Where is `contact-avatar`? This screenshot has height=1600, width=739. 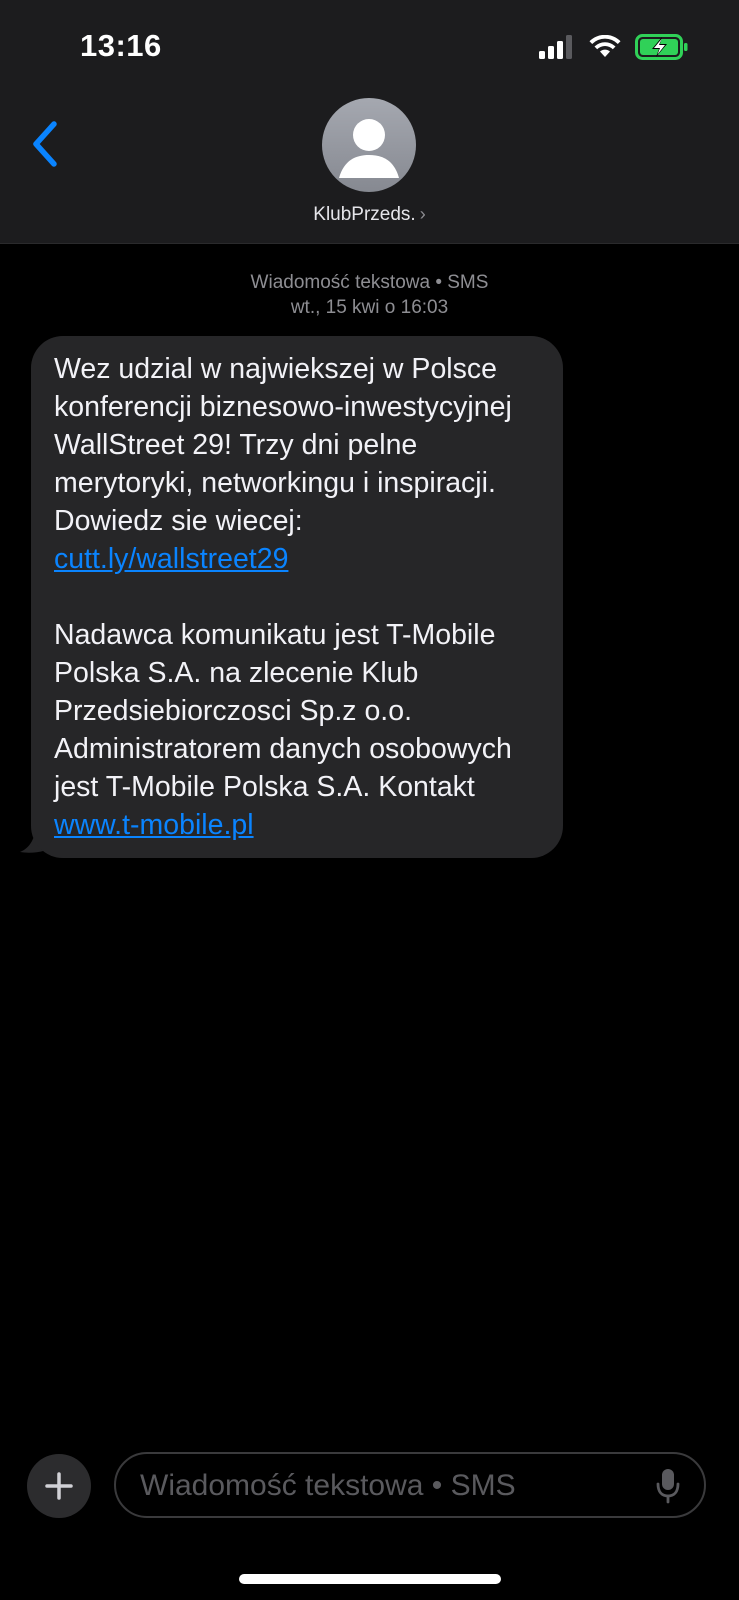 contact-avatar is located at coordinates (369, 145).